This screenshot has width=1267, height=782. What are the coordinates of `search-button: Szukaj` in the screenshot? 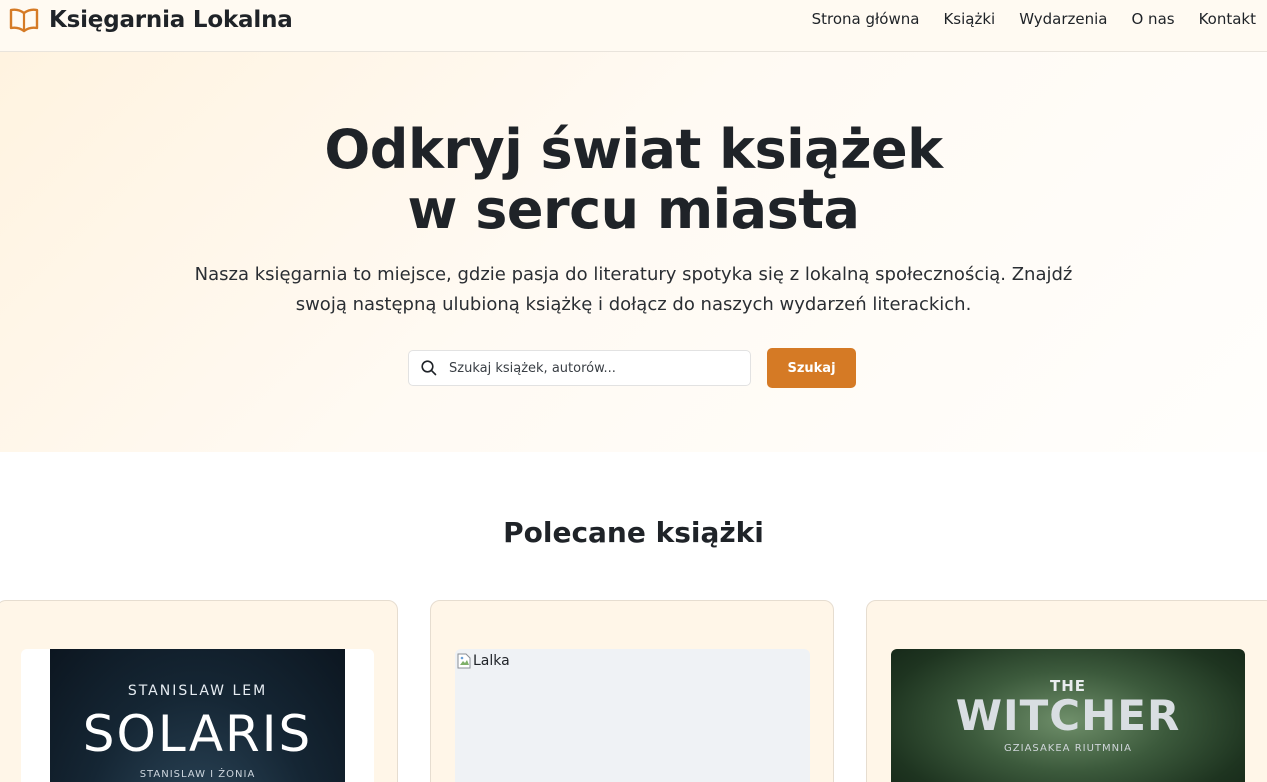 It's located at (811, 368).